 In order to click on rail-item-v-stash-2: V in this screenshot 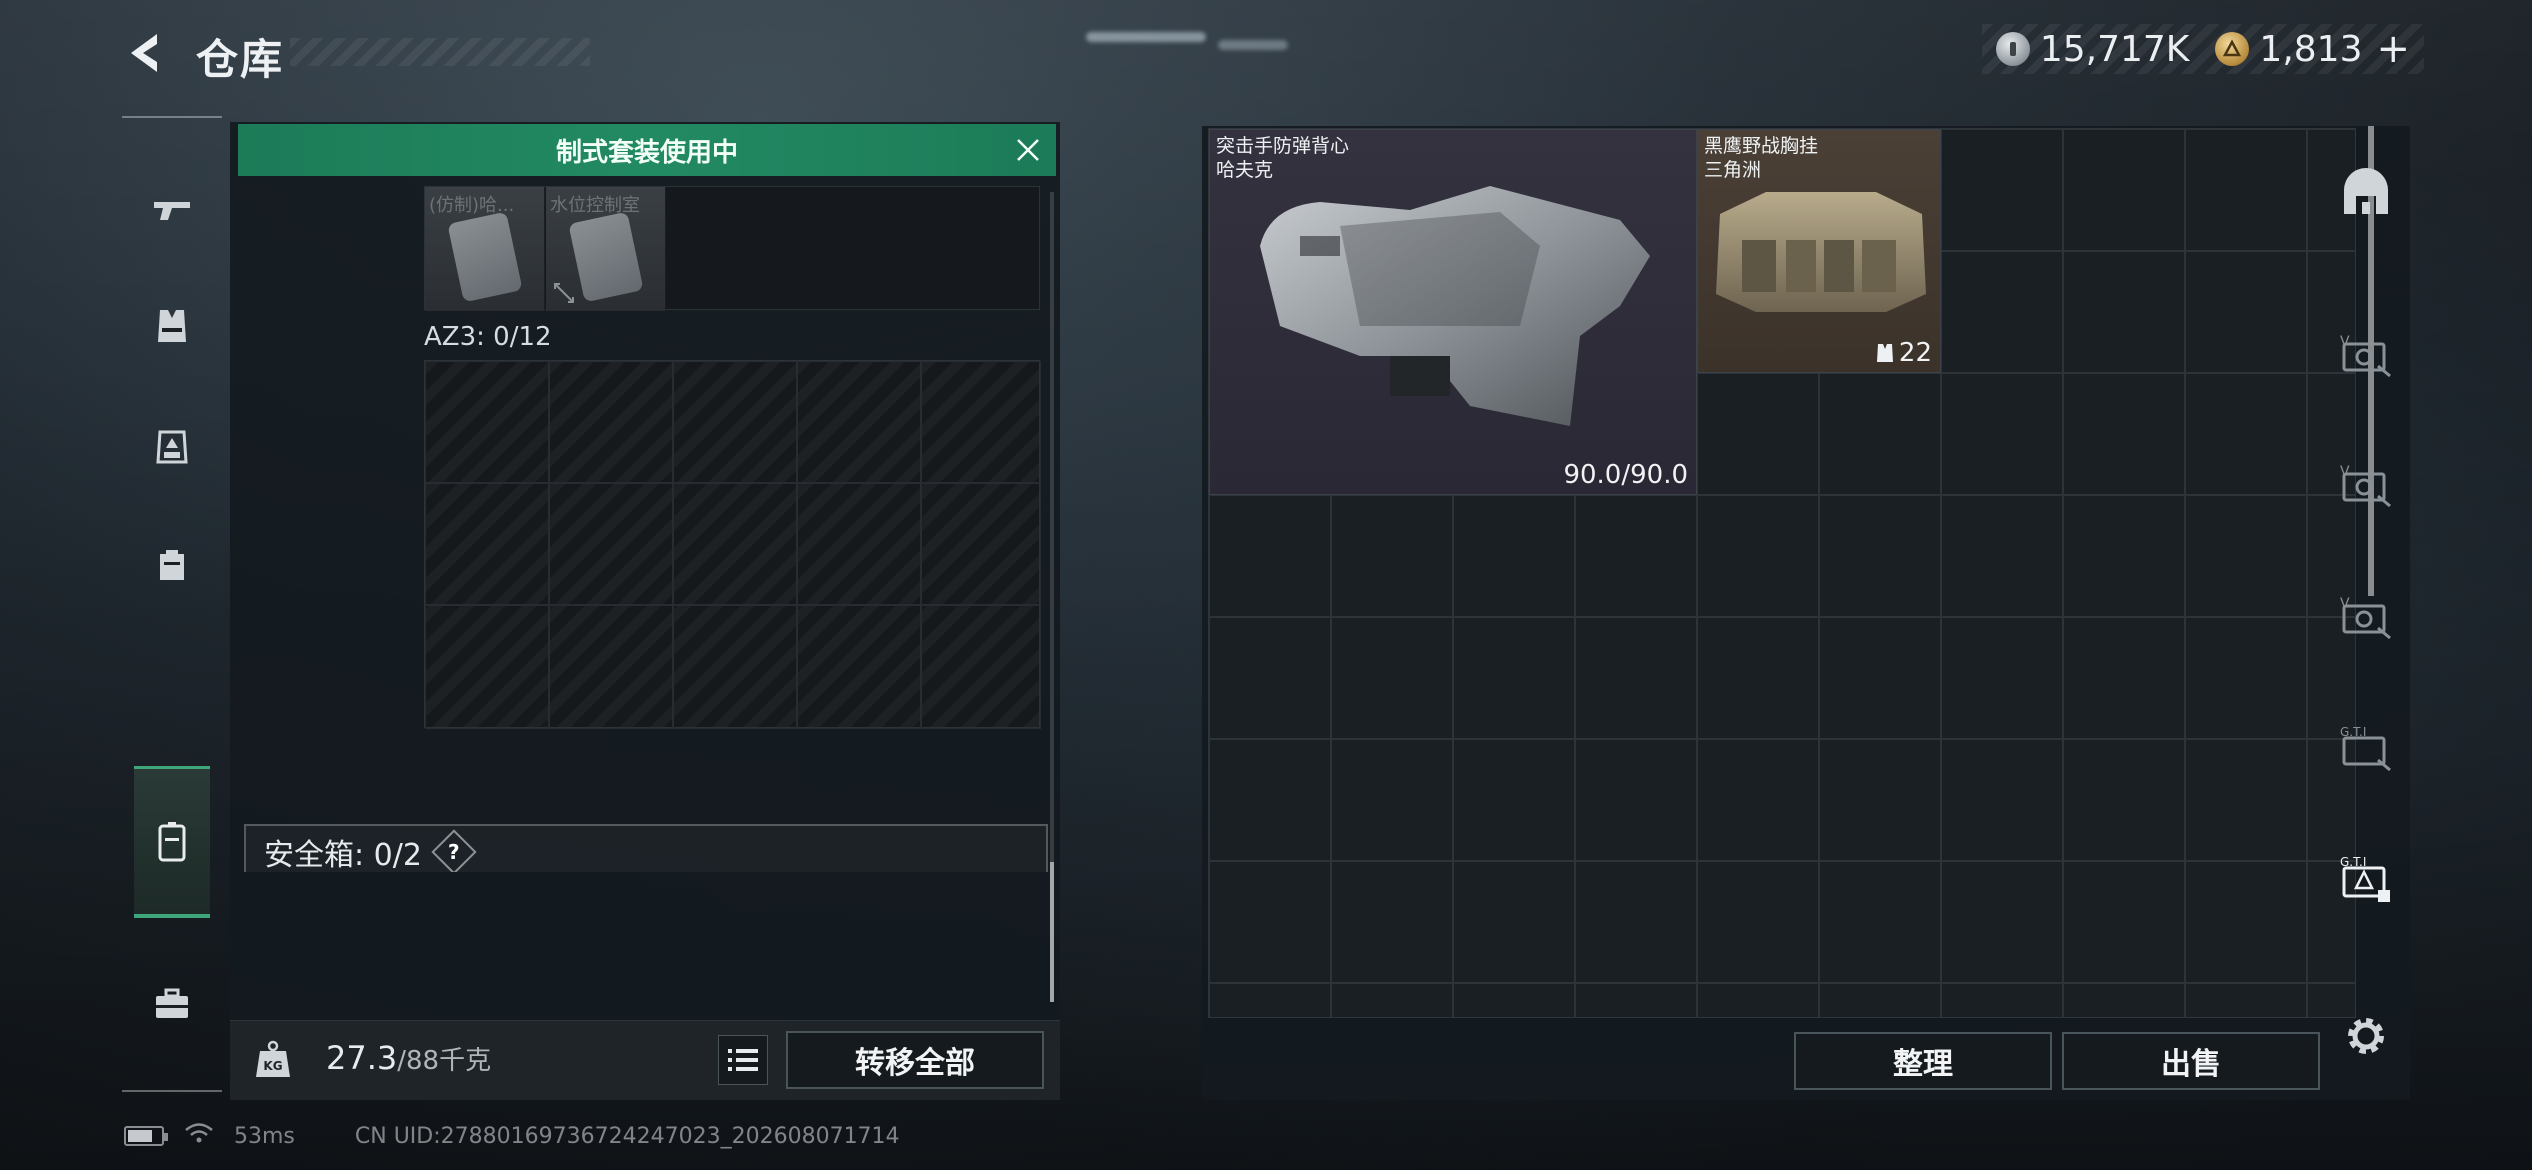, I will do `click(2366, 484)`.